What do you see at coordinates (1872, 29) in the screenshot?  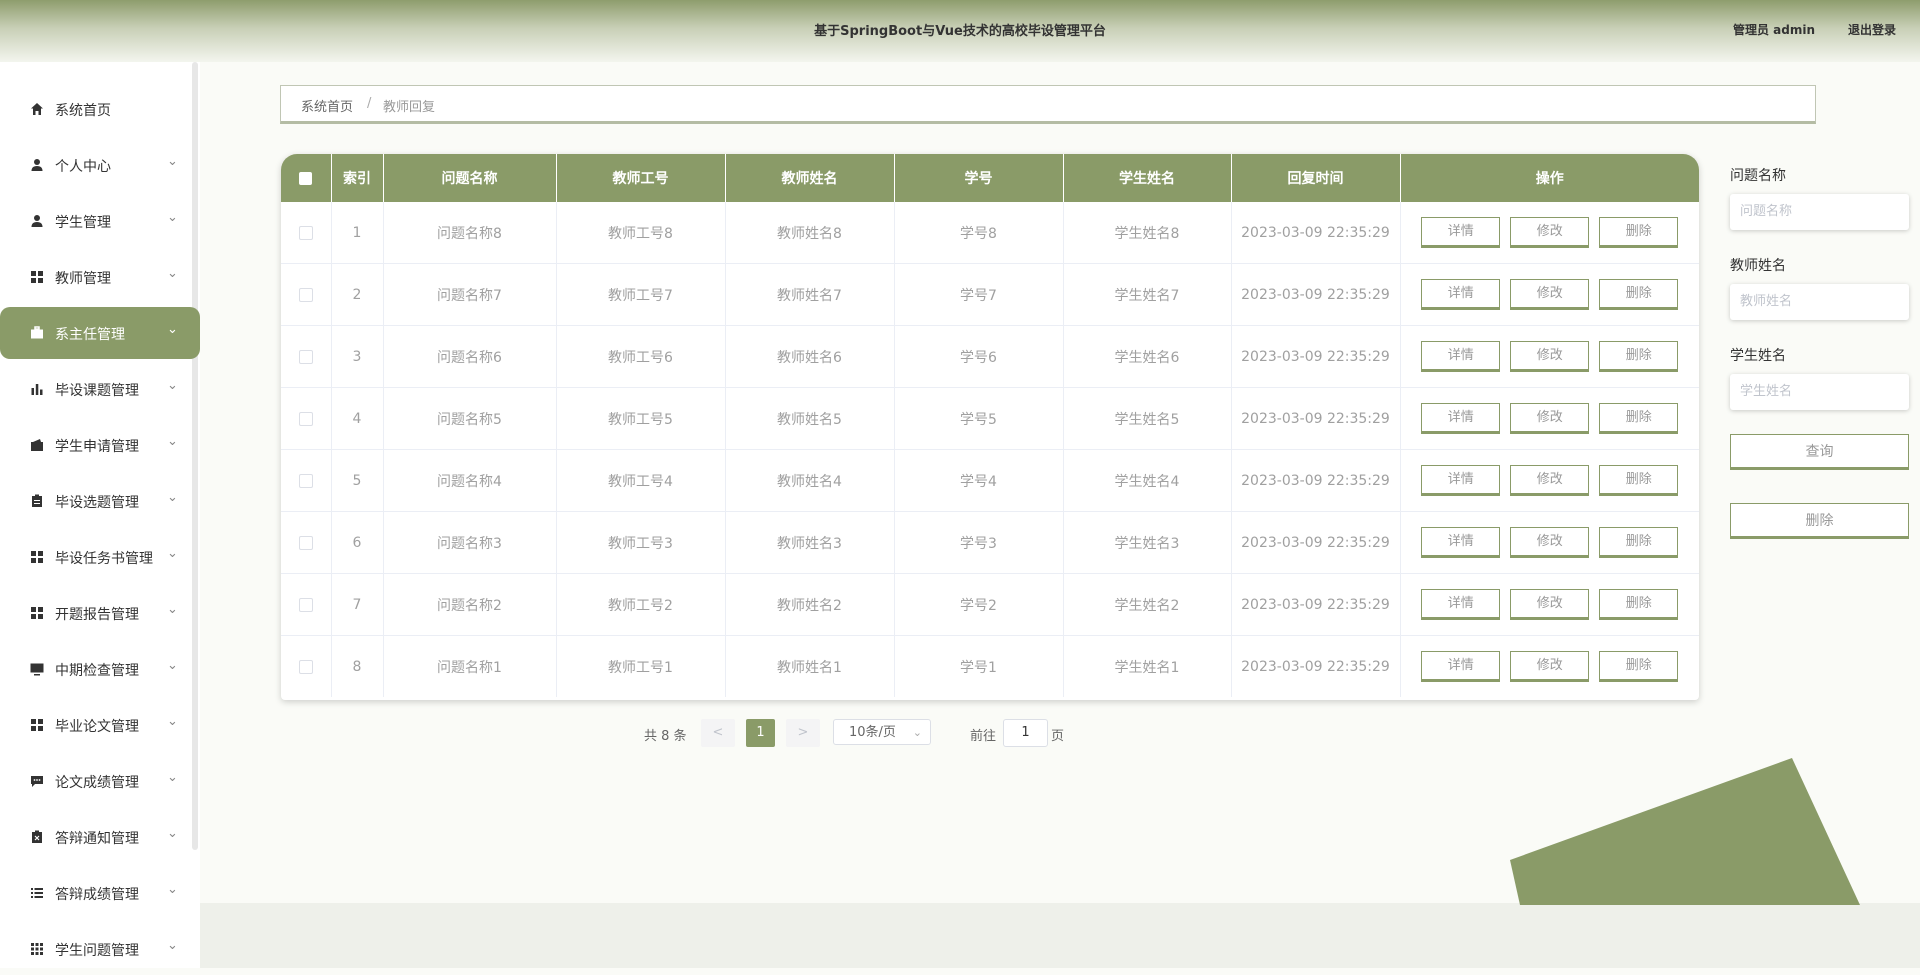 I see `logout-link: 退出登录` at bounding box center [1872, 29].